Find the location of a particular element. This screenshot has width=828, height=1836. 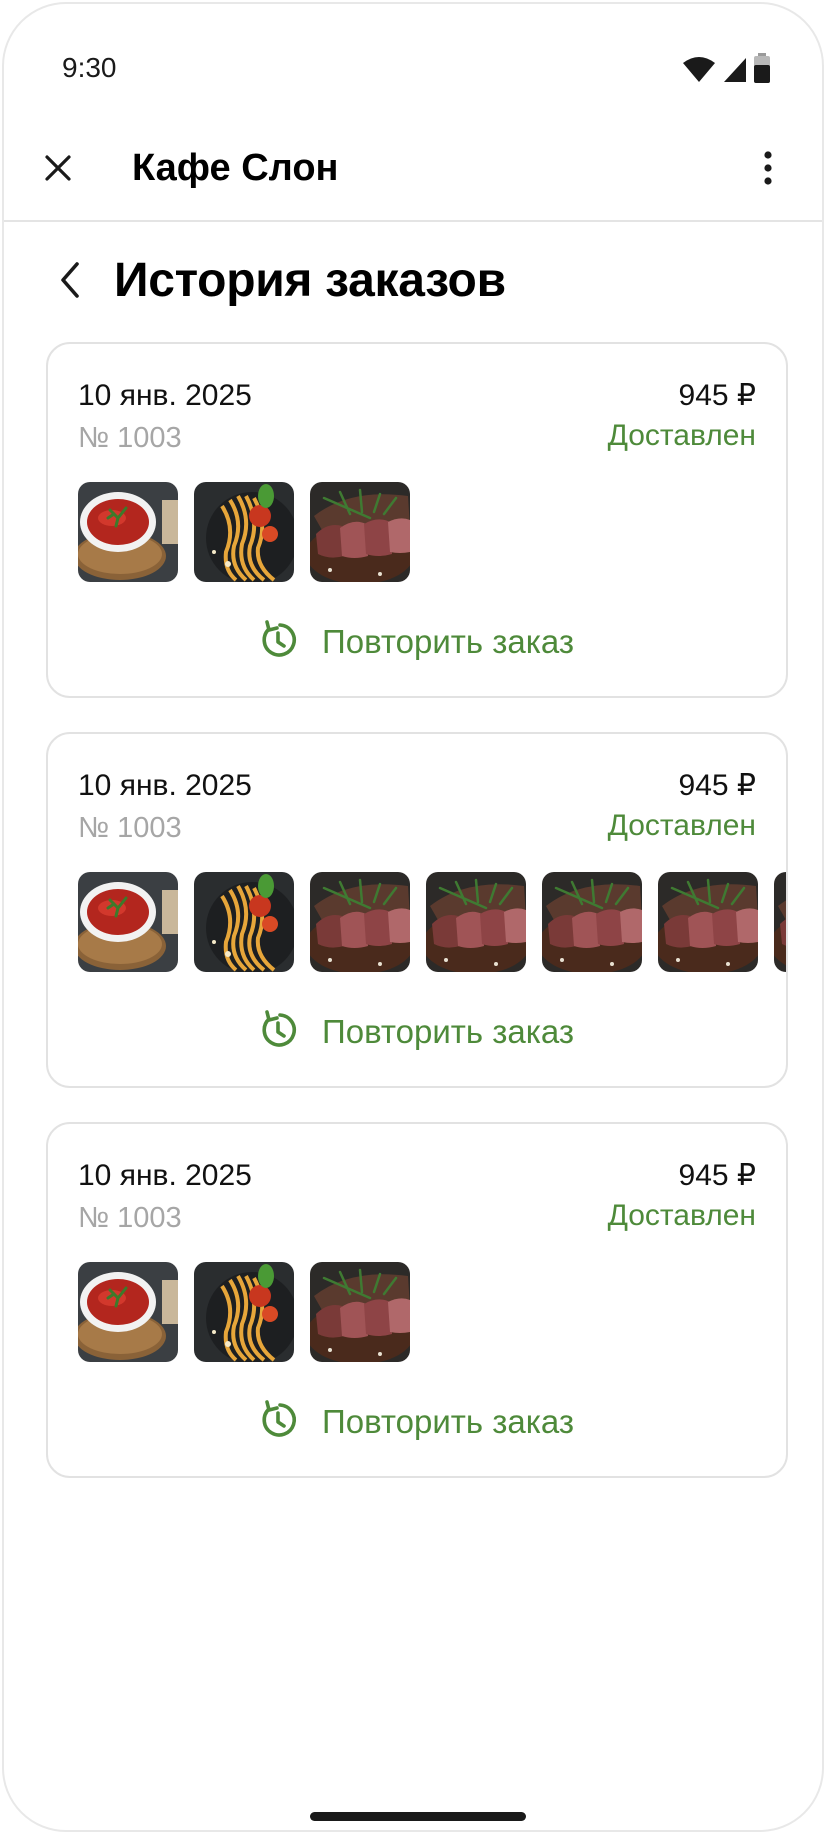

chevron-left-icon is located at coordinates (70, 282).